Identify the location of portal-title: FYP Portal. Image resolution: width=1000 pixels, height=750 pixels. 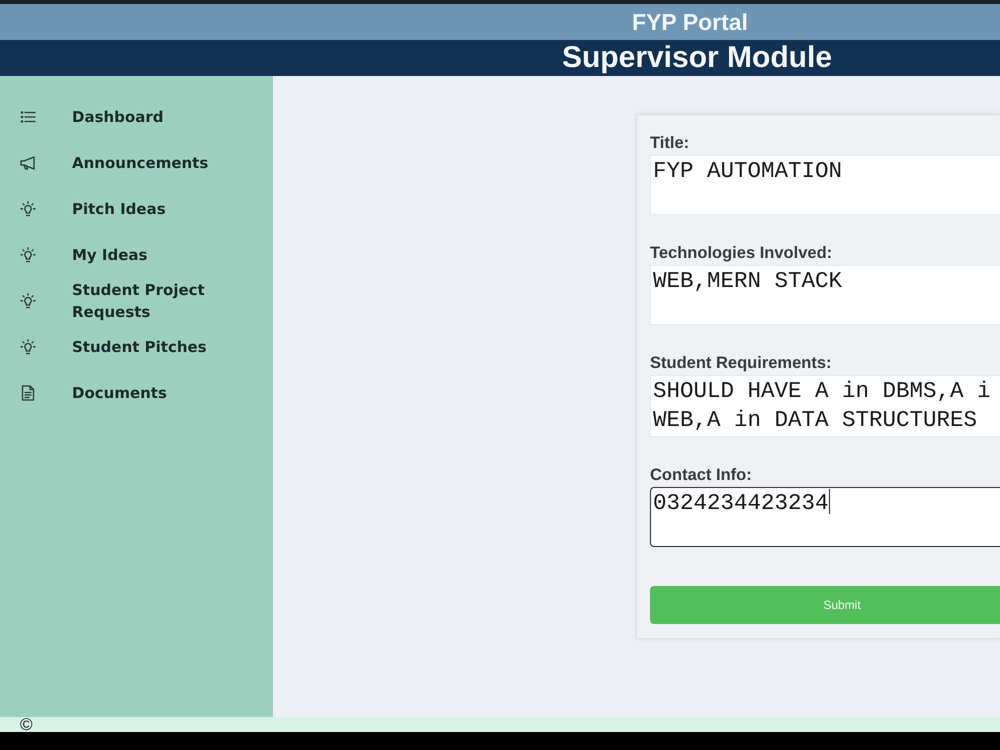
(690, 22).